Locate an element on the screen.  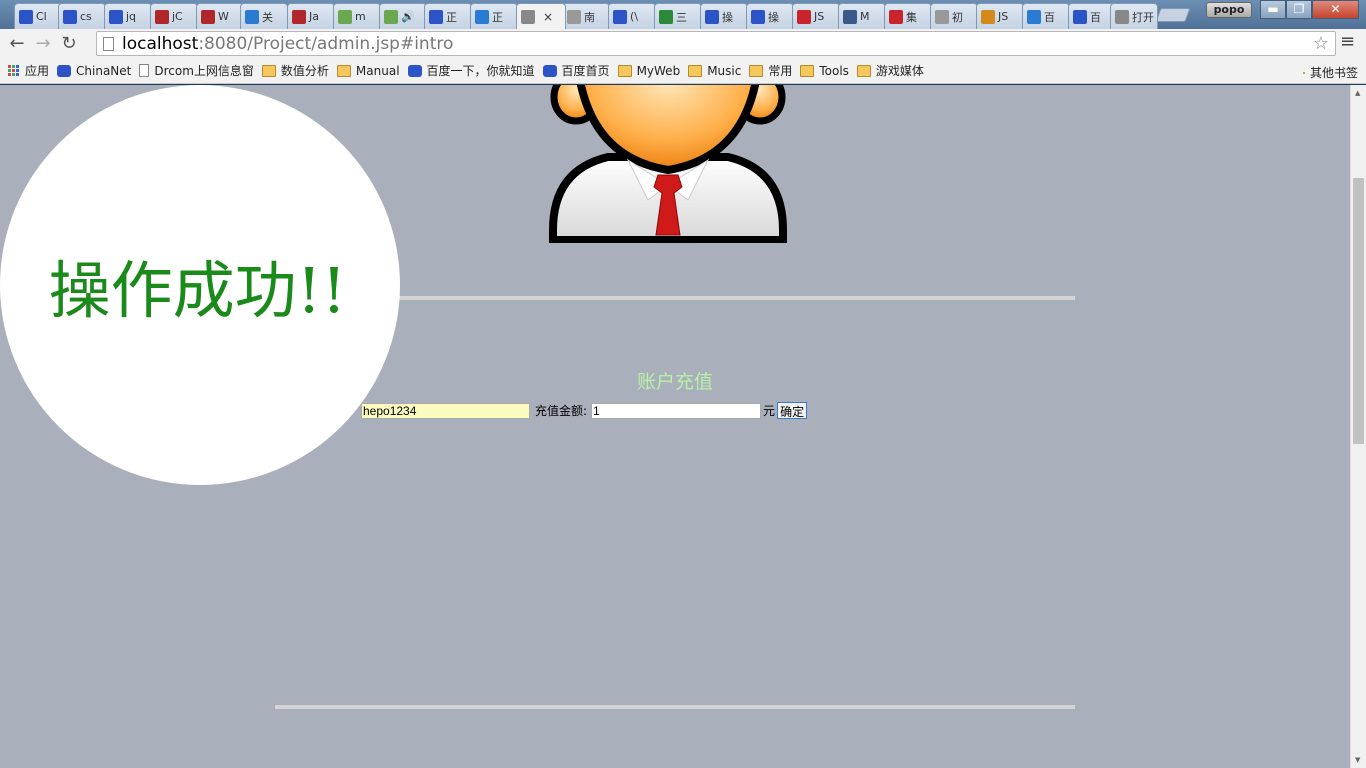
browser-tab: jC is located at coordinates (174, 16).